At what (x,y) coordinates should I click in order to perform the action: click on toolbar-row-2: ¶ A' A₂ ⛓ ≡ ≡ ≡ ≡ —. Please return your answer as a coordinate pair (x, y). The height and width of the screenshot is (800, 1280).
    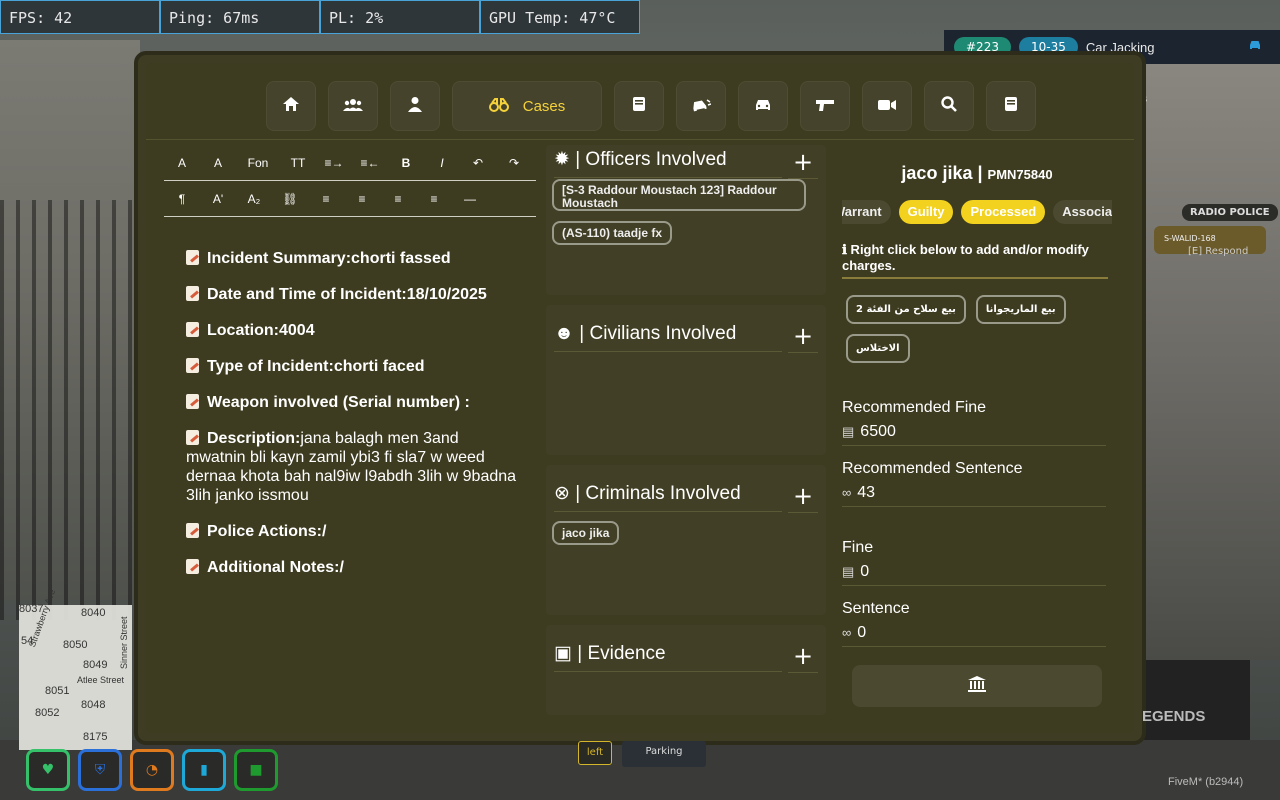
    Looking at the image, I should click on (350, 199).